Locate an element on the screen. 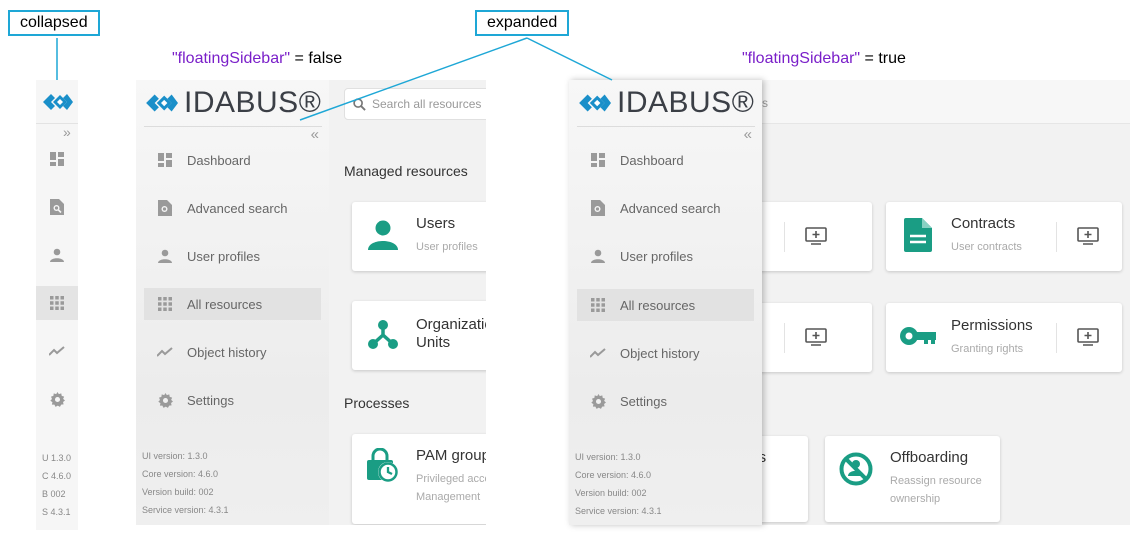  document-icon is located at coordinates (918, 235).